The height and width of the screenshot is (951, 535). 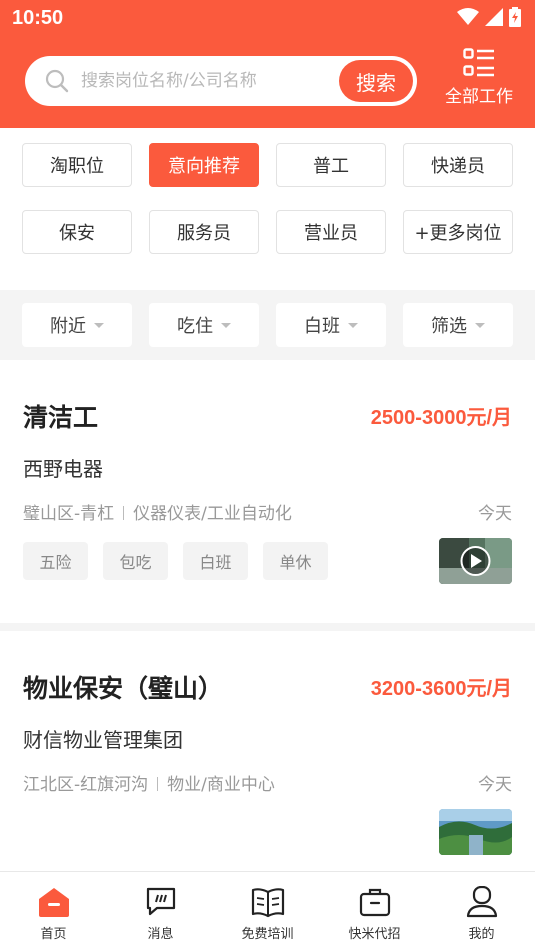 I want to click on filter-nearby: 附近, so click(x=77, y=325).